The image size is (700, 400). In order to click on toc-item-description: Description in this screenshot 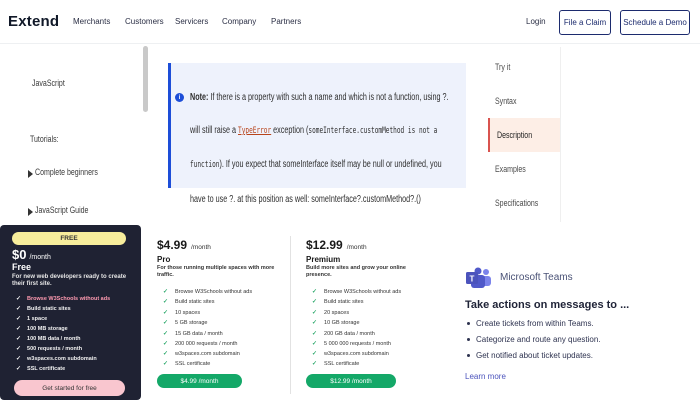, I will do `click(524, 135)`.